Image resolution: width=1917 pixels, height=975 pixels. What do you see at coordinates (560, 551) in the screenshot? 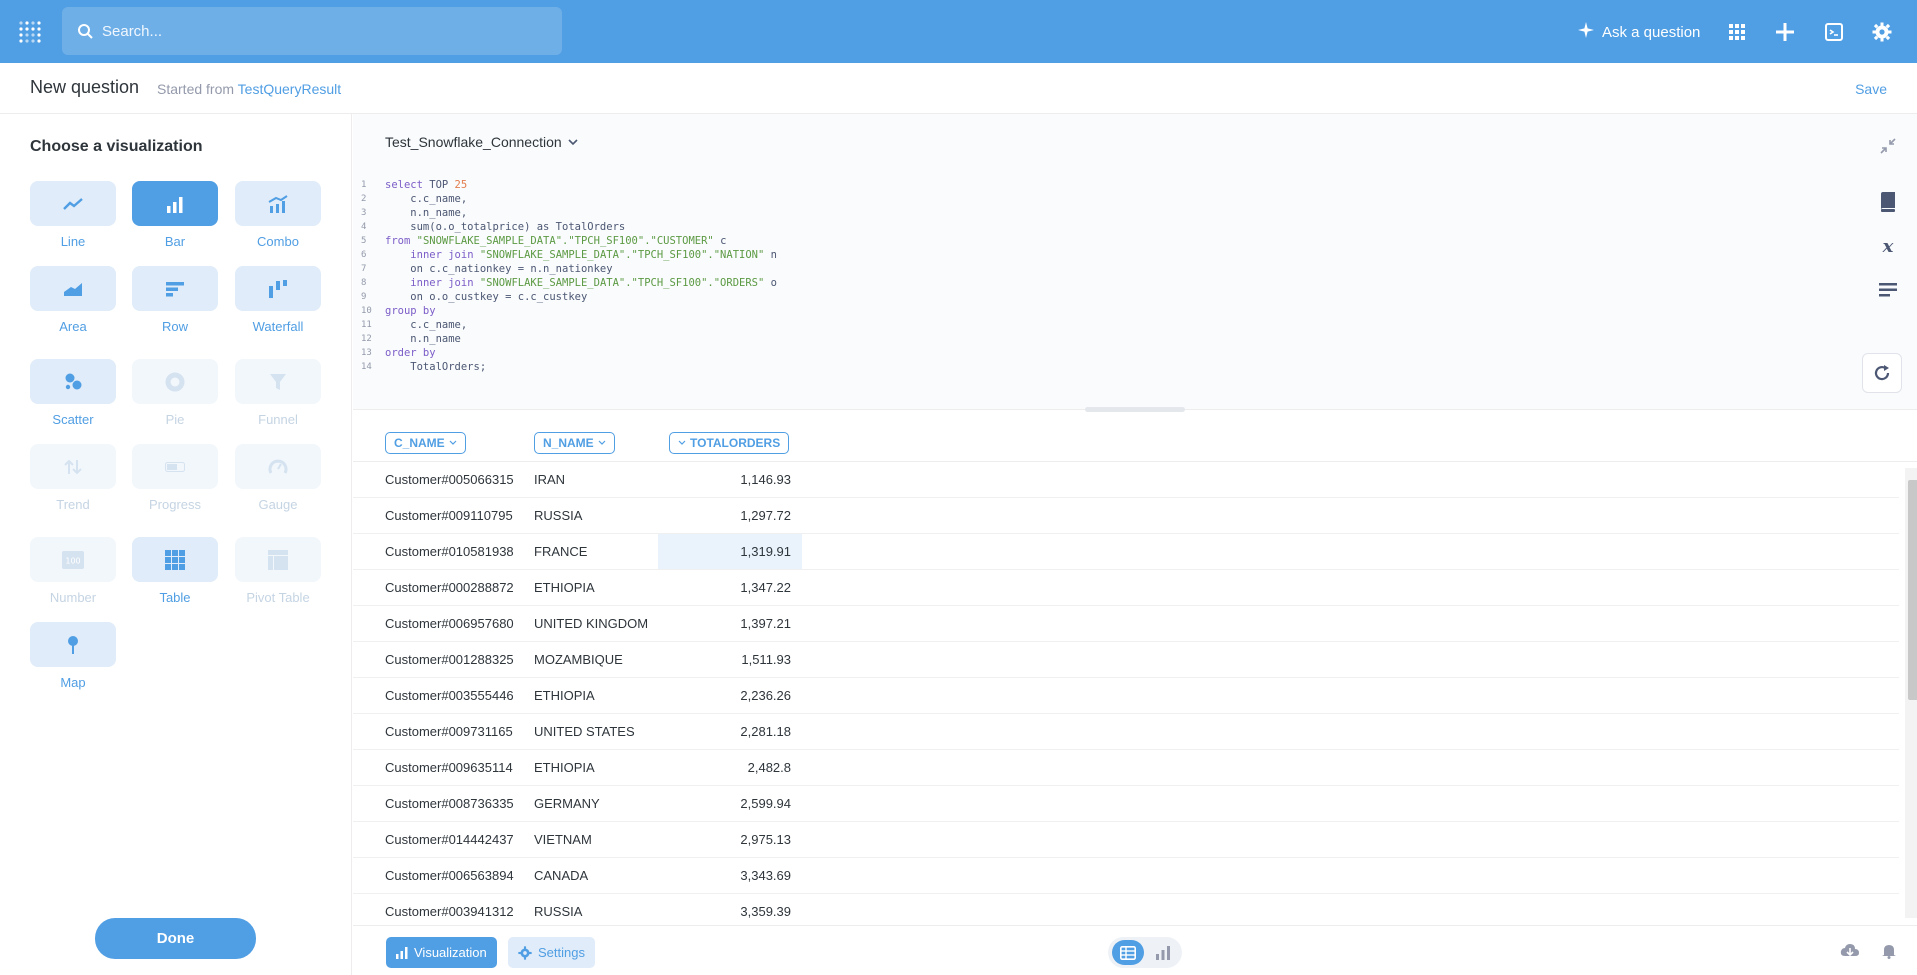
I see `cell-n-name: FRANCE` at bounding box center [560, 551].